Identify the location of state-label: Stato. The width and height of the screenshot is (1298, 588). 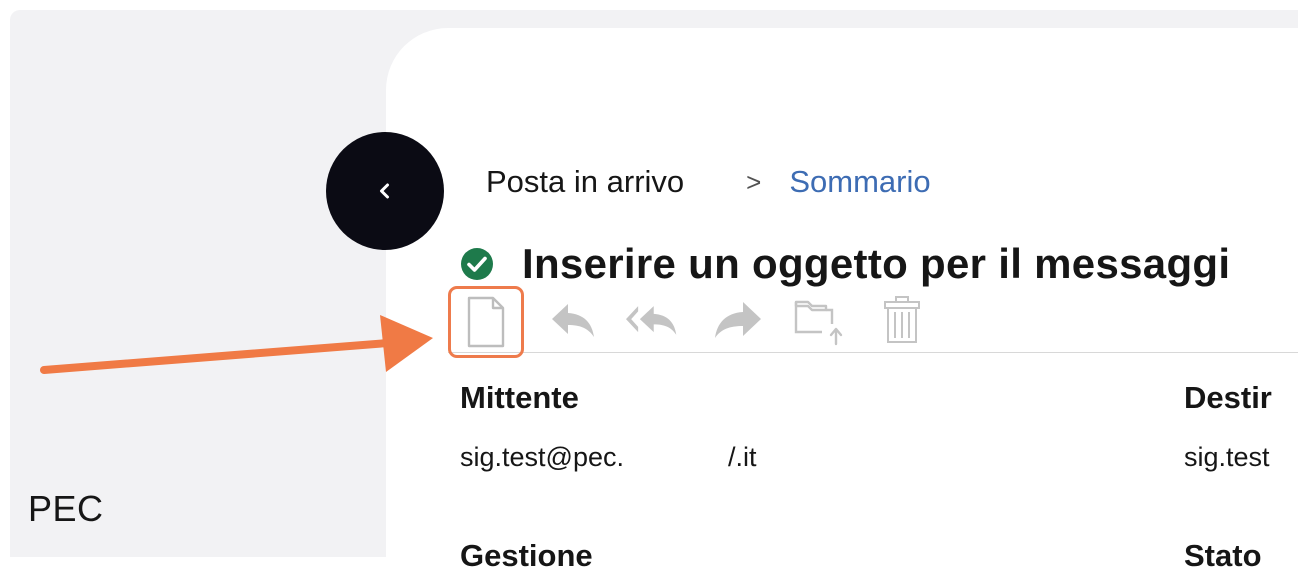
(1223, 555).